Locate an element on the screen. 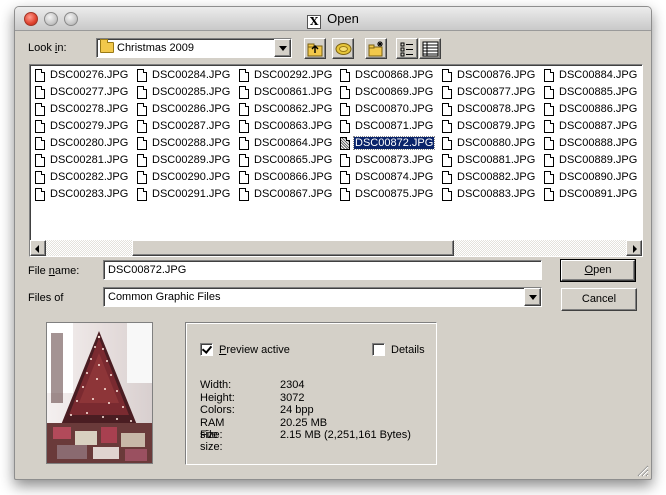 This screenshot has height=495, width=666. file-name: DSC00285.JPG is located at coordinates (191, 92).